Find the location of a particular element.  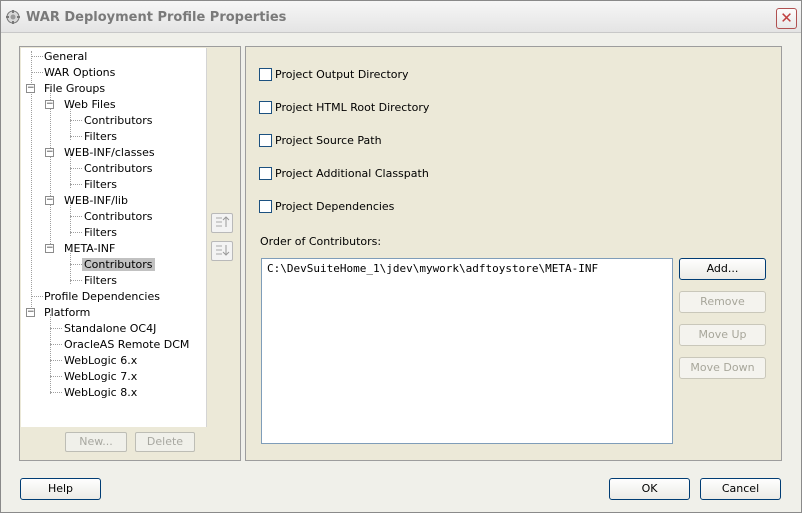

tree-item-file-groups: File Groups is located at coordinates (74, 88).